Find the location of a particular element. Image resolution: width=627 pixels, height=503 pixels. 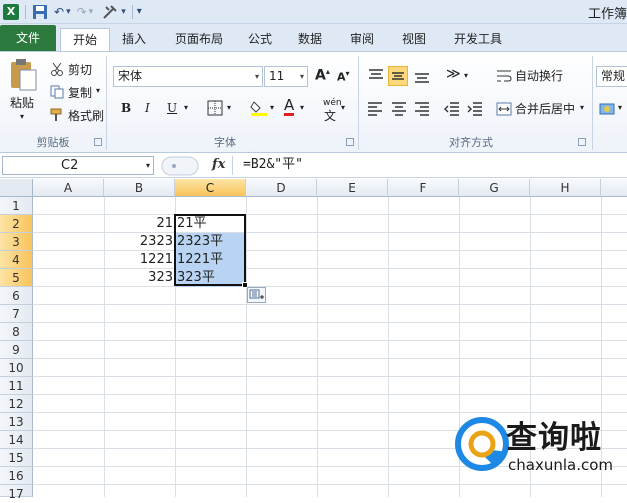

italic-button: I is located at coordinates (147, 108).